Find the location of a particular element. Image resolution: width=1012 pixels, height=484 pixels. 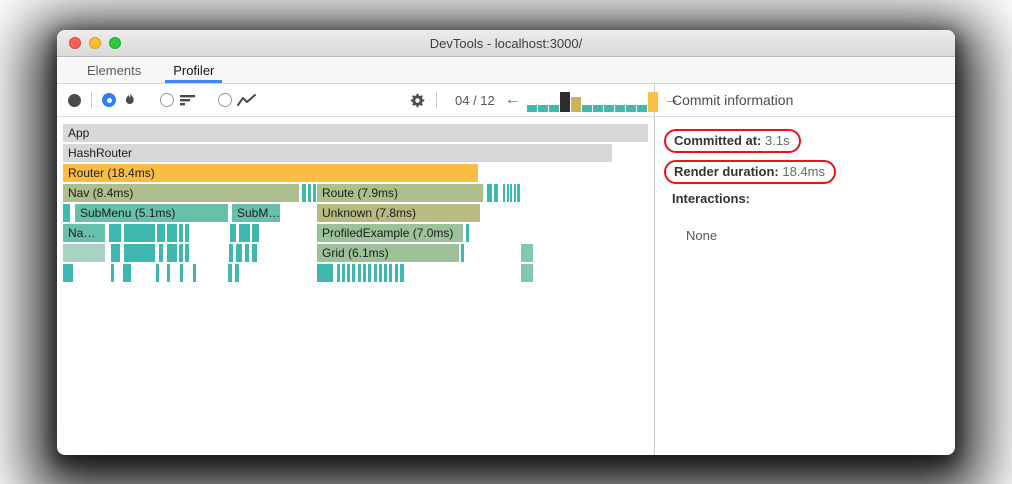

close-window-button is located at coordinates (75, 43).